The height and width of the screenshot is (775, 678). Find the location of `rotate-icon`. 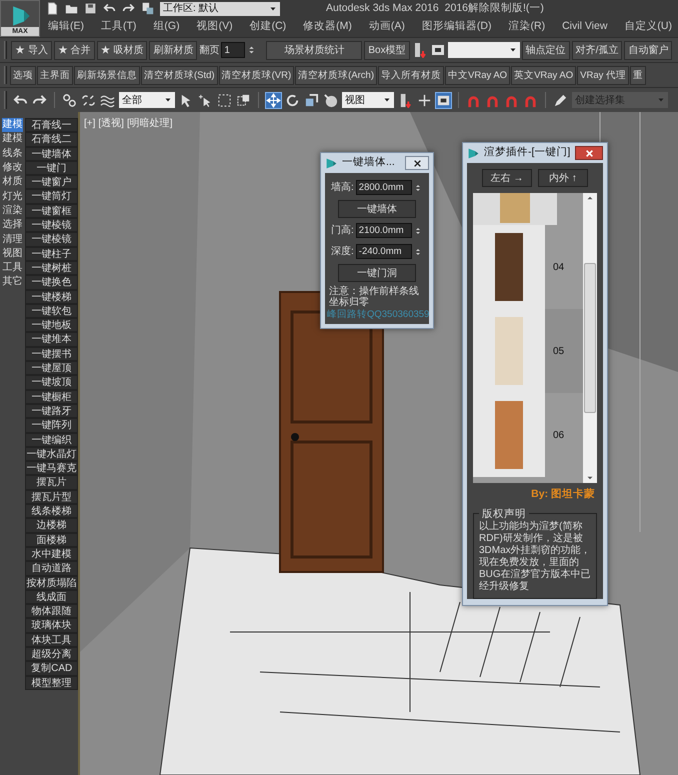

rotate-icon is located at coordinates (292, 100).